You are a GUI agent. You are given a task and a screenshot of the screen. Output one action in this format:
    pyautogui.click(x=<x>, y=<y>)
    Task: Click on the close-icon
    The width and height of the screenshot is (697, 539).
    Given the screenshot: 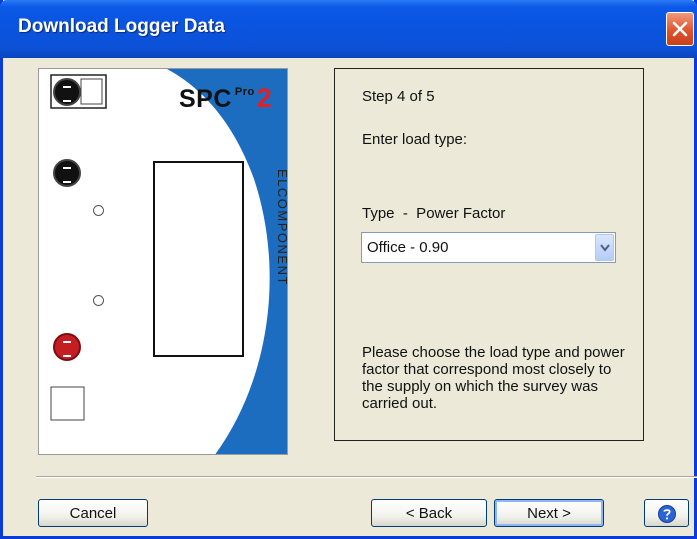 What is the action you would take?
    pyautogui.click(x=680, y=29)
    